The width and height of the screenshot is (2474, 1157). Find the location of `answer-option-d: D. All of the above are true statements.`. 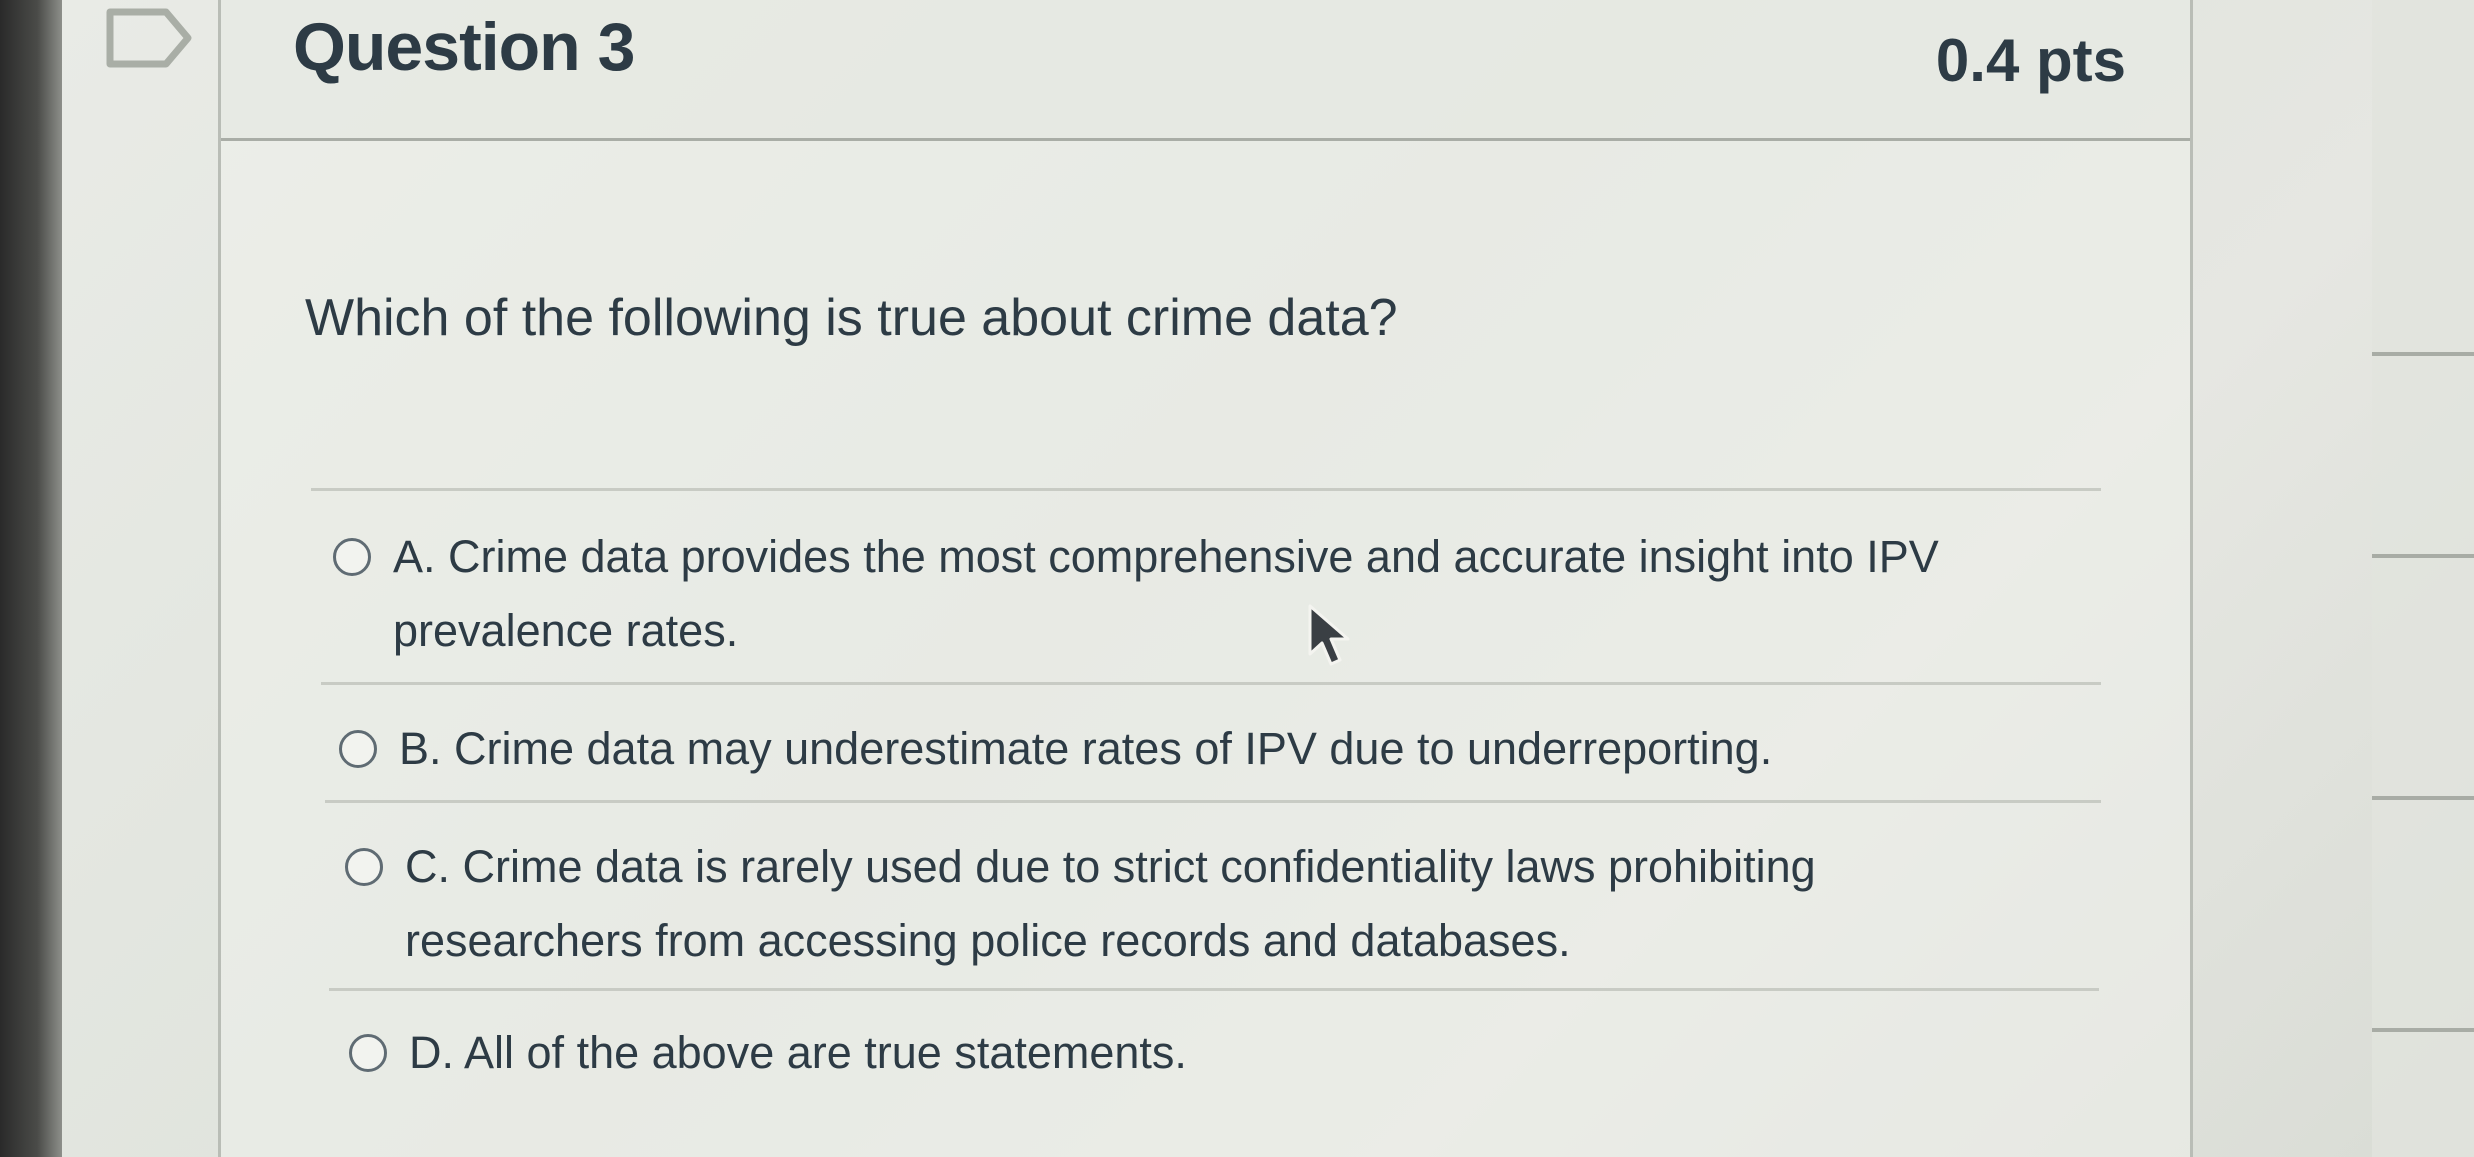

answer-option-d: D. All of the above are true statements. is located at coordinates (1209, 1053).